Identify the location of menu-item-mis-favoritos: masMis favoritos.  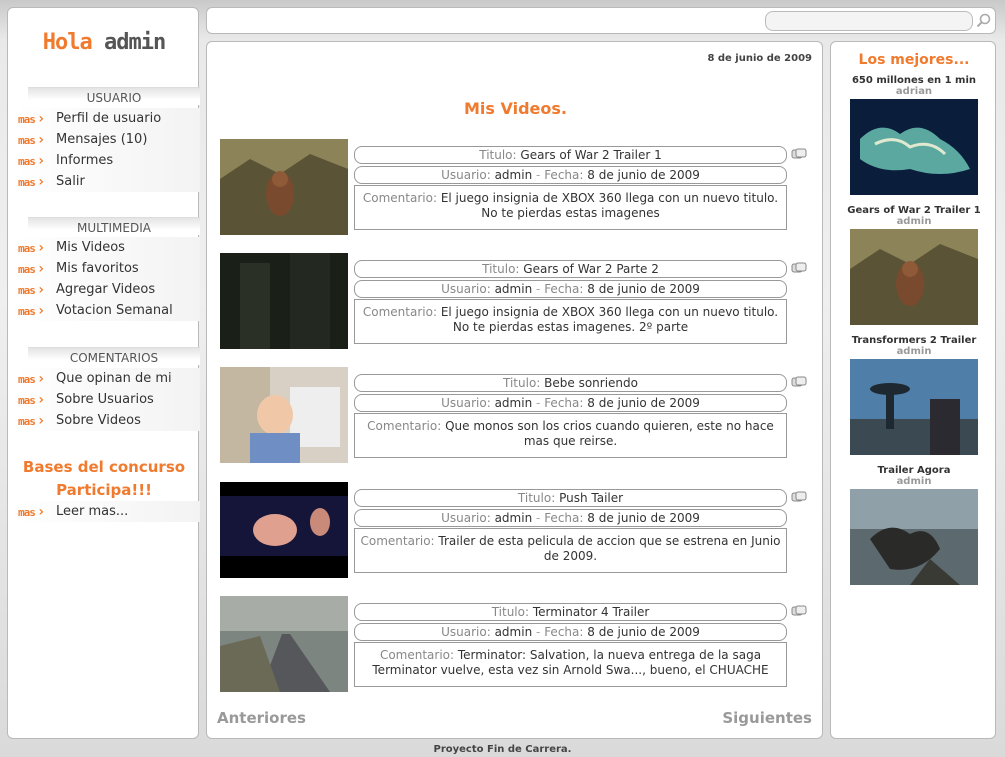
(108, 268).